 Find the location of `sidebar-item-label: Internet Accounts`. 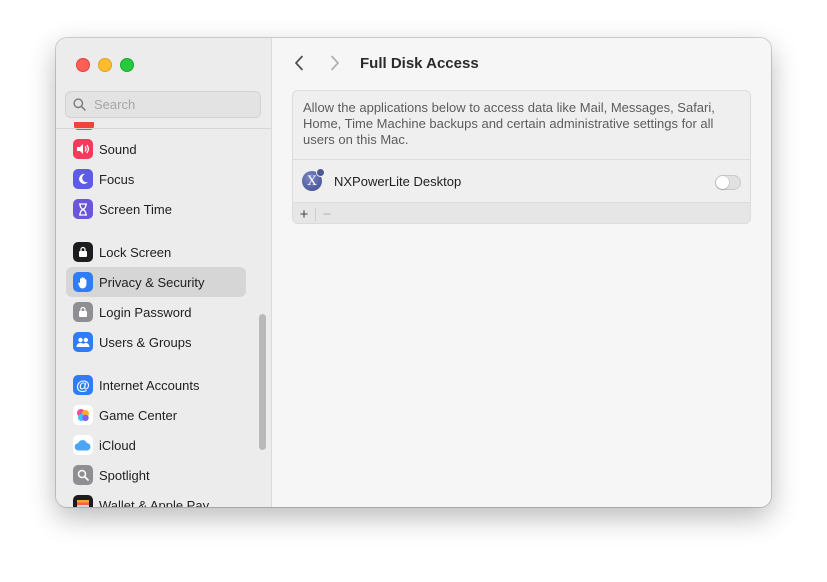

sidebar-item-label: Internet Accounts is located at coordinates (149, 385).